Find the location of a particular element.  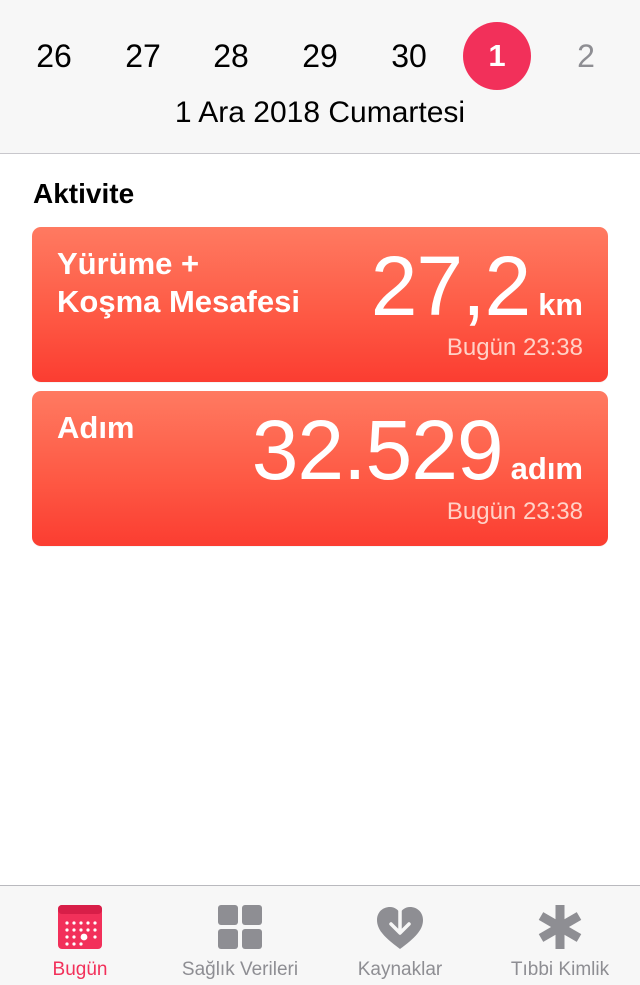

steps-card: Adım 32.529 adım Bugün 23:38 is located at coordinates (320, 468).